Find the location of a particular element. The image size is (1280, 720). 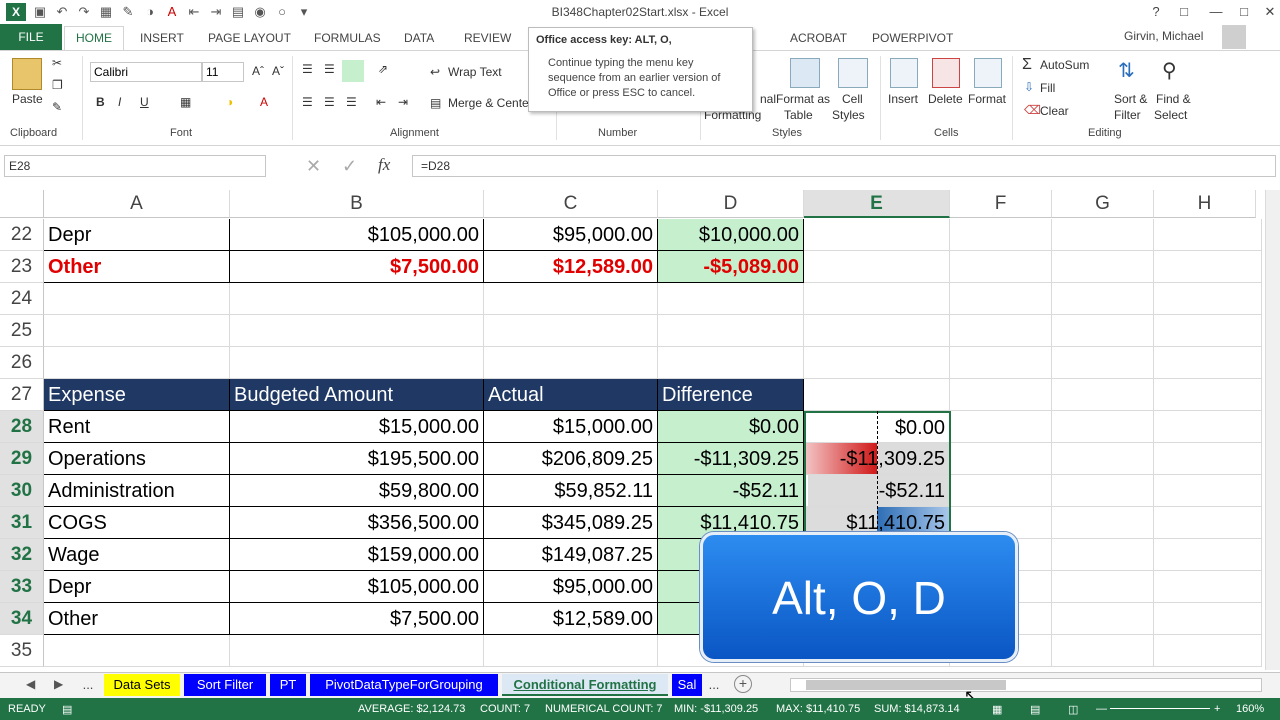

borders-icon: ▦ is located at coordinates (185, 102).